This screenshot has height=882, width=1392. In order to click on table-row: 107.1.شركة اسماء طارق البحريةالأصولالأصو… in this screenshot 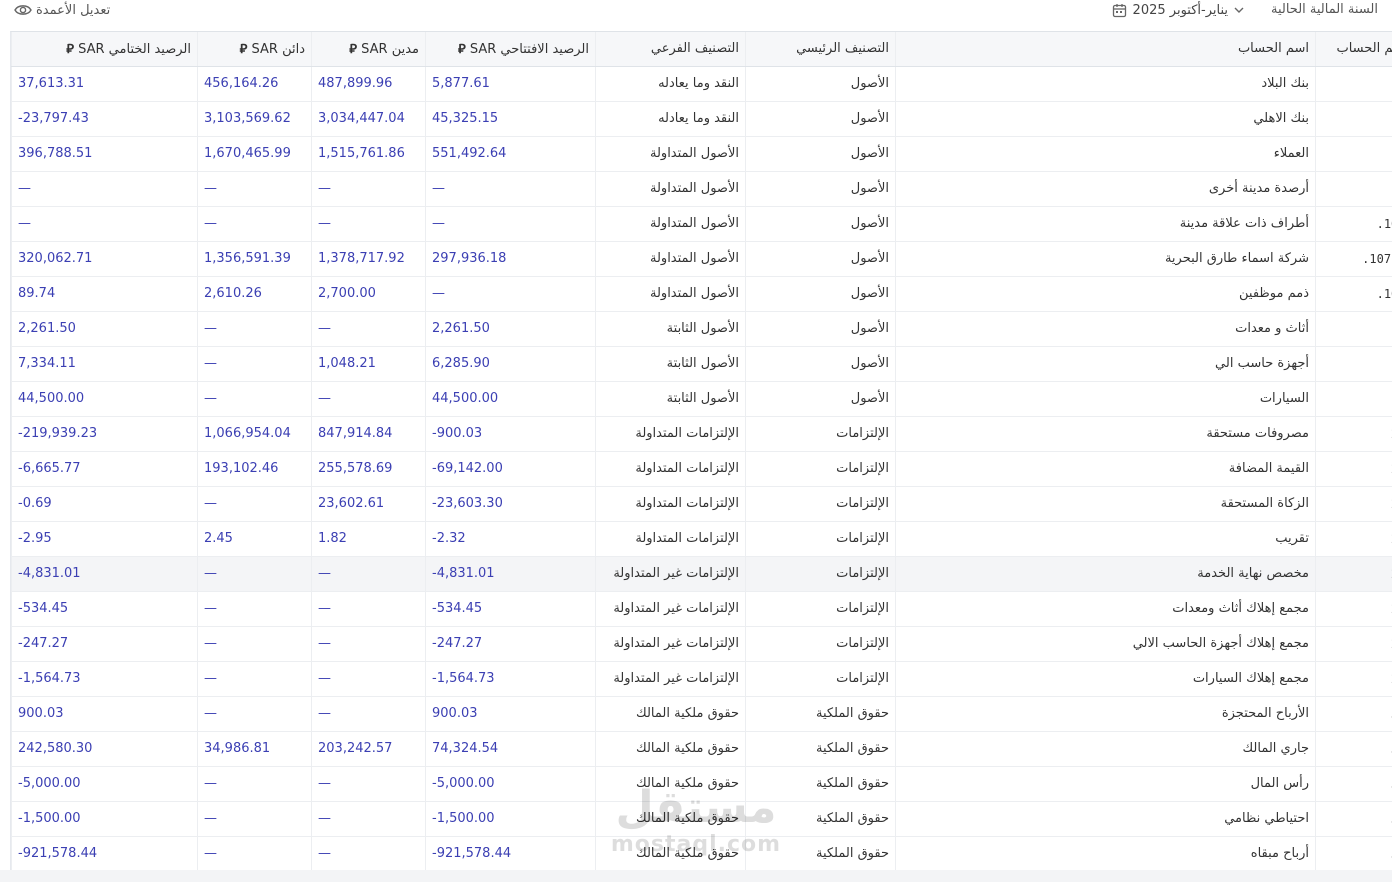, I will do `click(701, 259)`.